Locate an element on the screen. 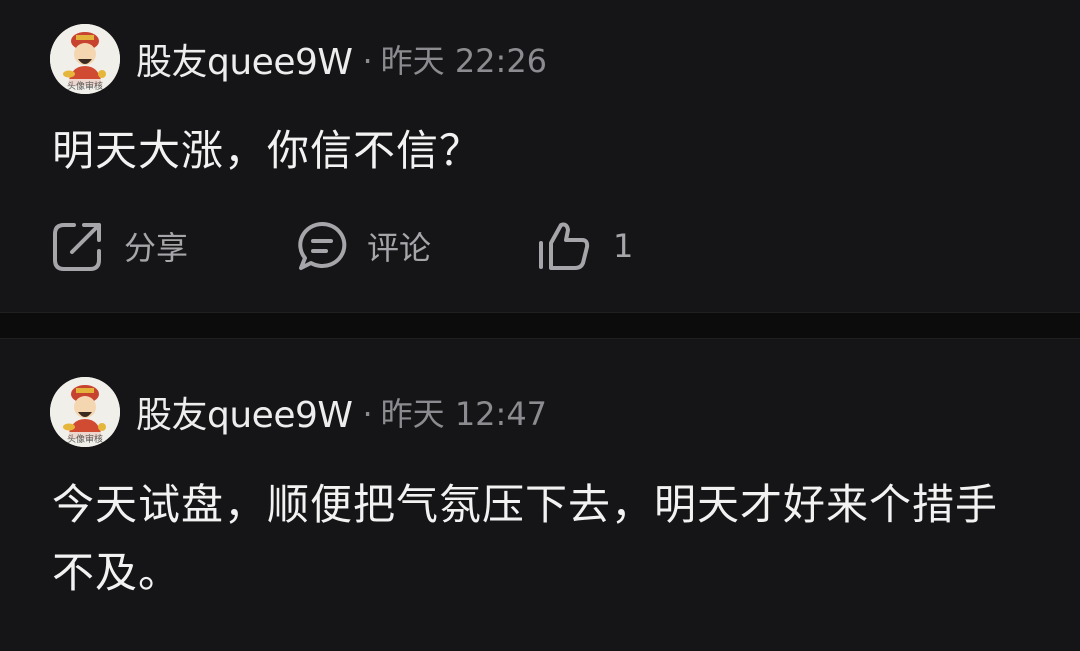 This screenshot has height=651, width=1080. comment-label: 评论 is located at coordinates (399, 248).